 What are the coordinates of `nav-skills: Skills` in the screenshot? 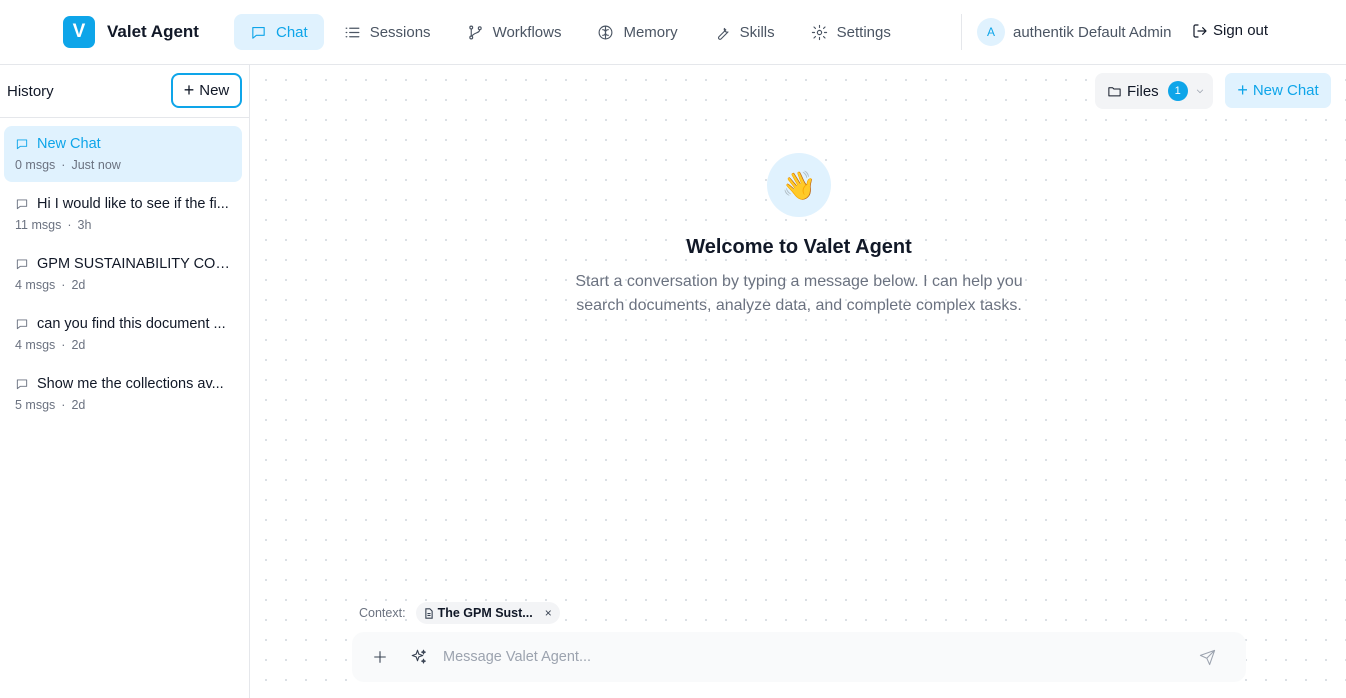 It's located at (744, 32).